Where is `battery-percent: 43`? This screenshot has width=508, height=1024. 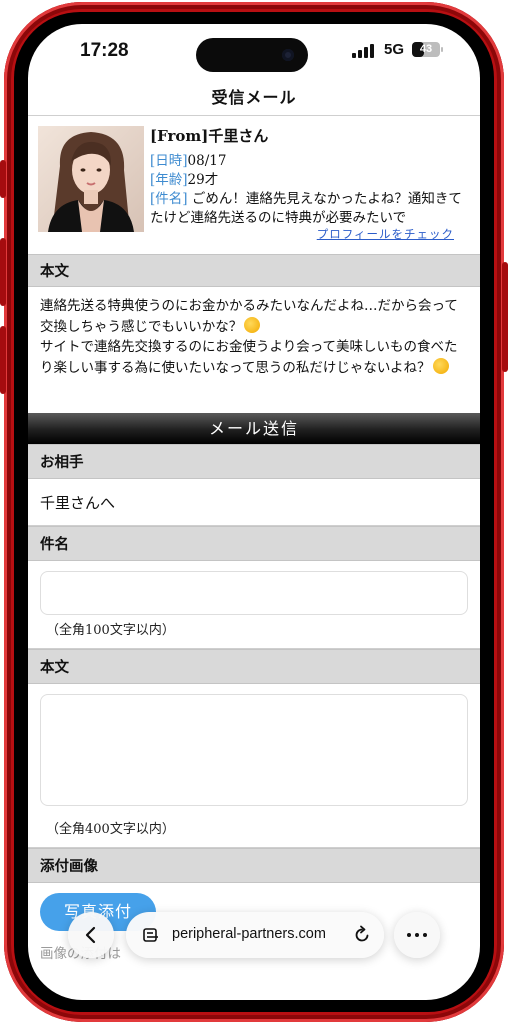
battery-percent: 43 is located at coordinates (426, 49).